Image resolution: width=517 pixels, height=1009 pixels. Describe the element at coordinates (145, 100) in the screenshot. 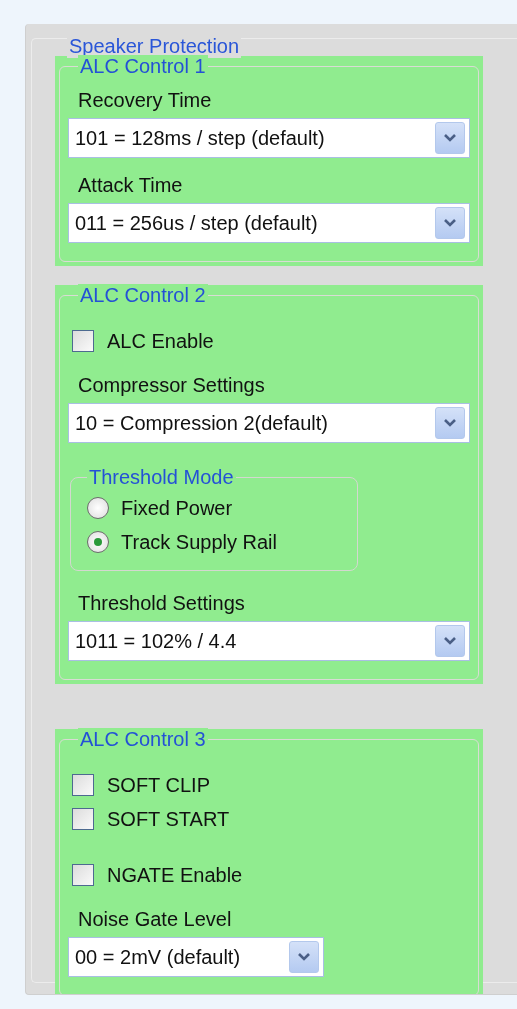

I see `field-label: Recovery Time` at that location.